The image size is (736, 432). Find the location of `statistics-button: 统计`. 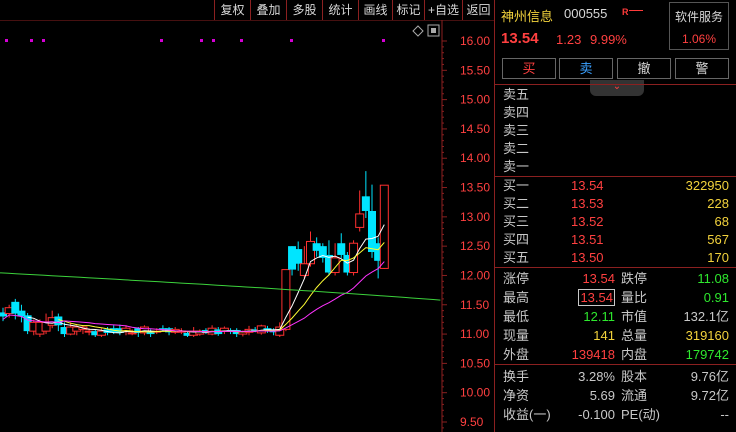

statistics-button: 统计 is located at coordinates (340, 10).